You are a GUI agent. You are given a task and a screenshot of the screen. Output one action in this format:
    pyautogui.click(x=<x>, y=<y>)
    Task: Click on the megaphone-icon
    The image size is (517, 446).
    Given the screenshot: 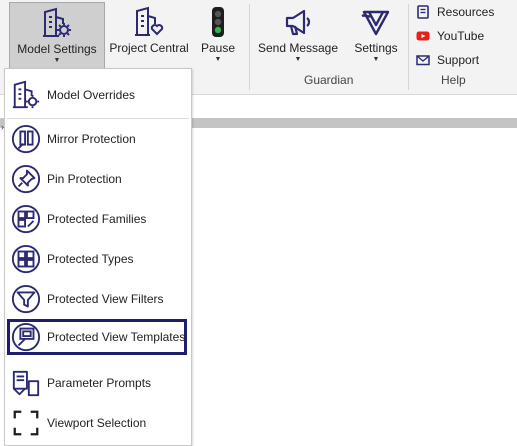 What is the action you would take?
    pyautogui.click(x=298, y=22)
    